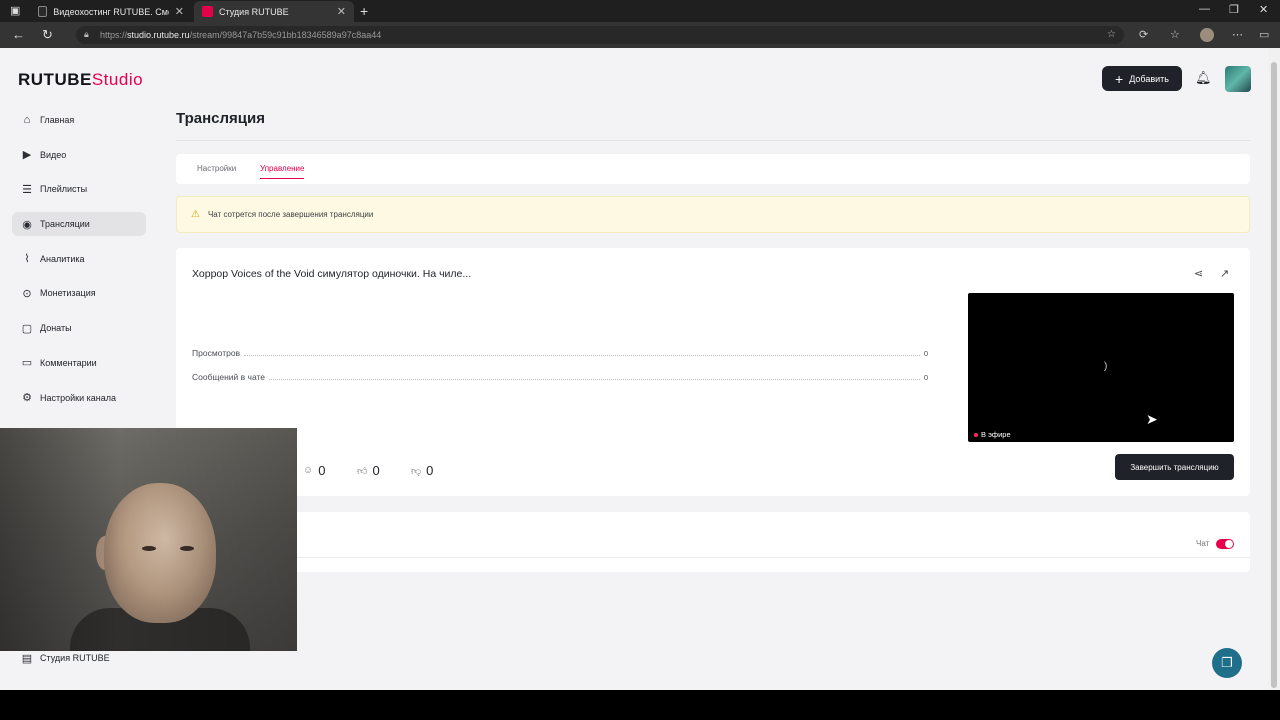 This screenshot has width=1280, height=720. What do you see at coordinates (79, 155) in the screenshot?
I see `sidebar-item-video: ▶ Видео` at bounding box center [79, 155].